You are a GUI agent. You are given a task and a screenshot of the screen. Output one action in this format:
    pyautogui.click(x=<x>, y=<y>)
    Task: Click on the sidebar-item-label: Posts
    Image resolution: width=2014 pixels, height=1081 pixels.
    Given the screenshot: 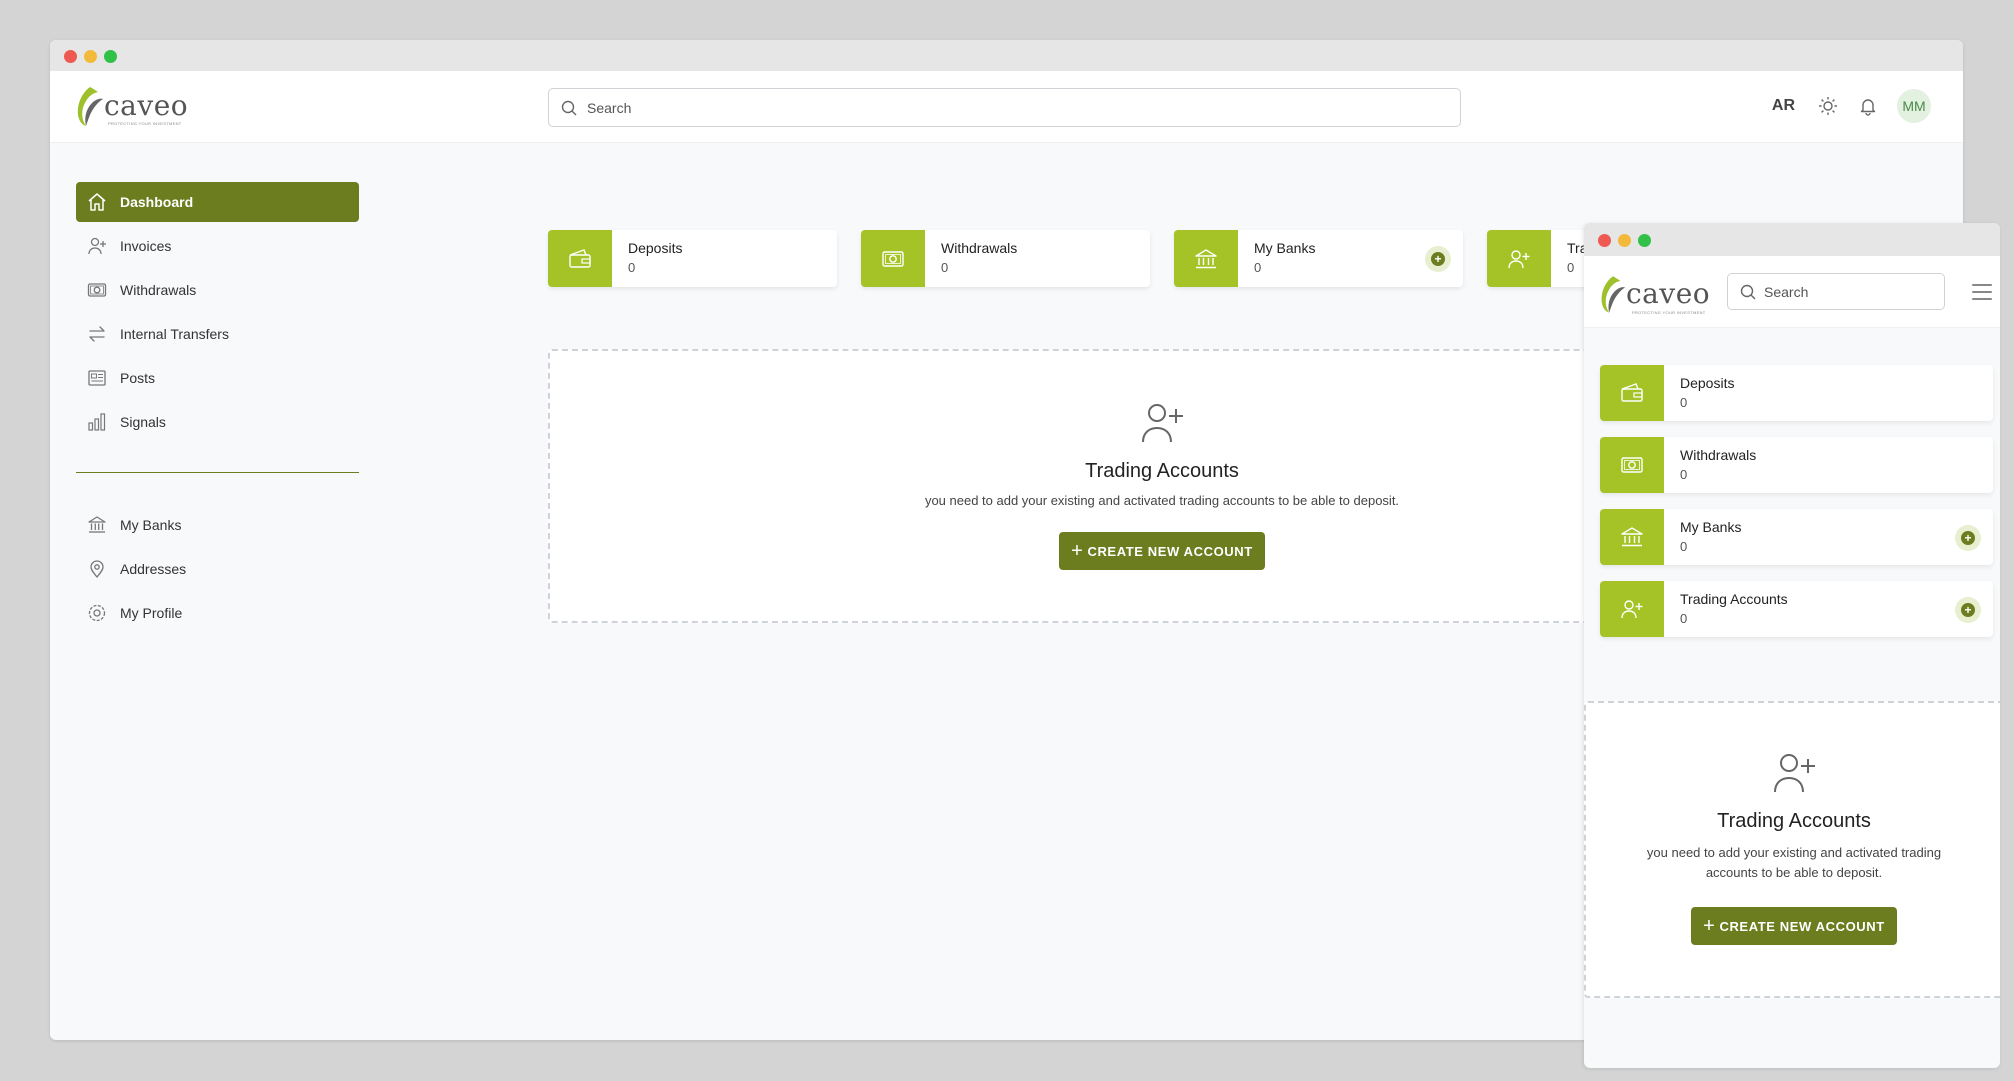 What is the action you would take?
    pyautogui.click(x=138, y=378)
    